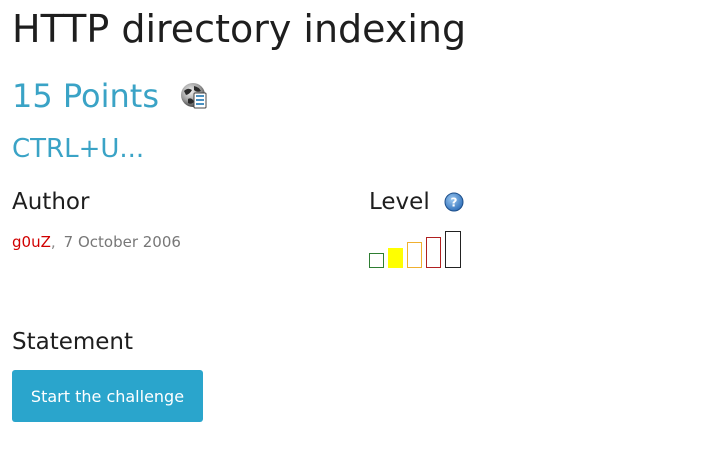 This screenshot has height=454, width=707. Describe the element at coordinates (399, 202) in the screenshot. I see `level-heading: Level` at that location.